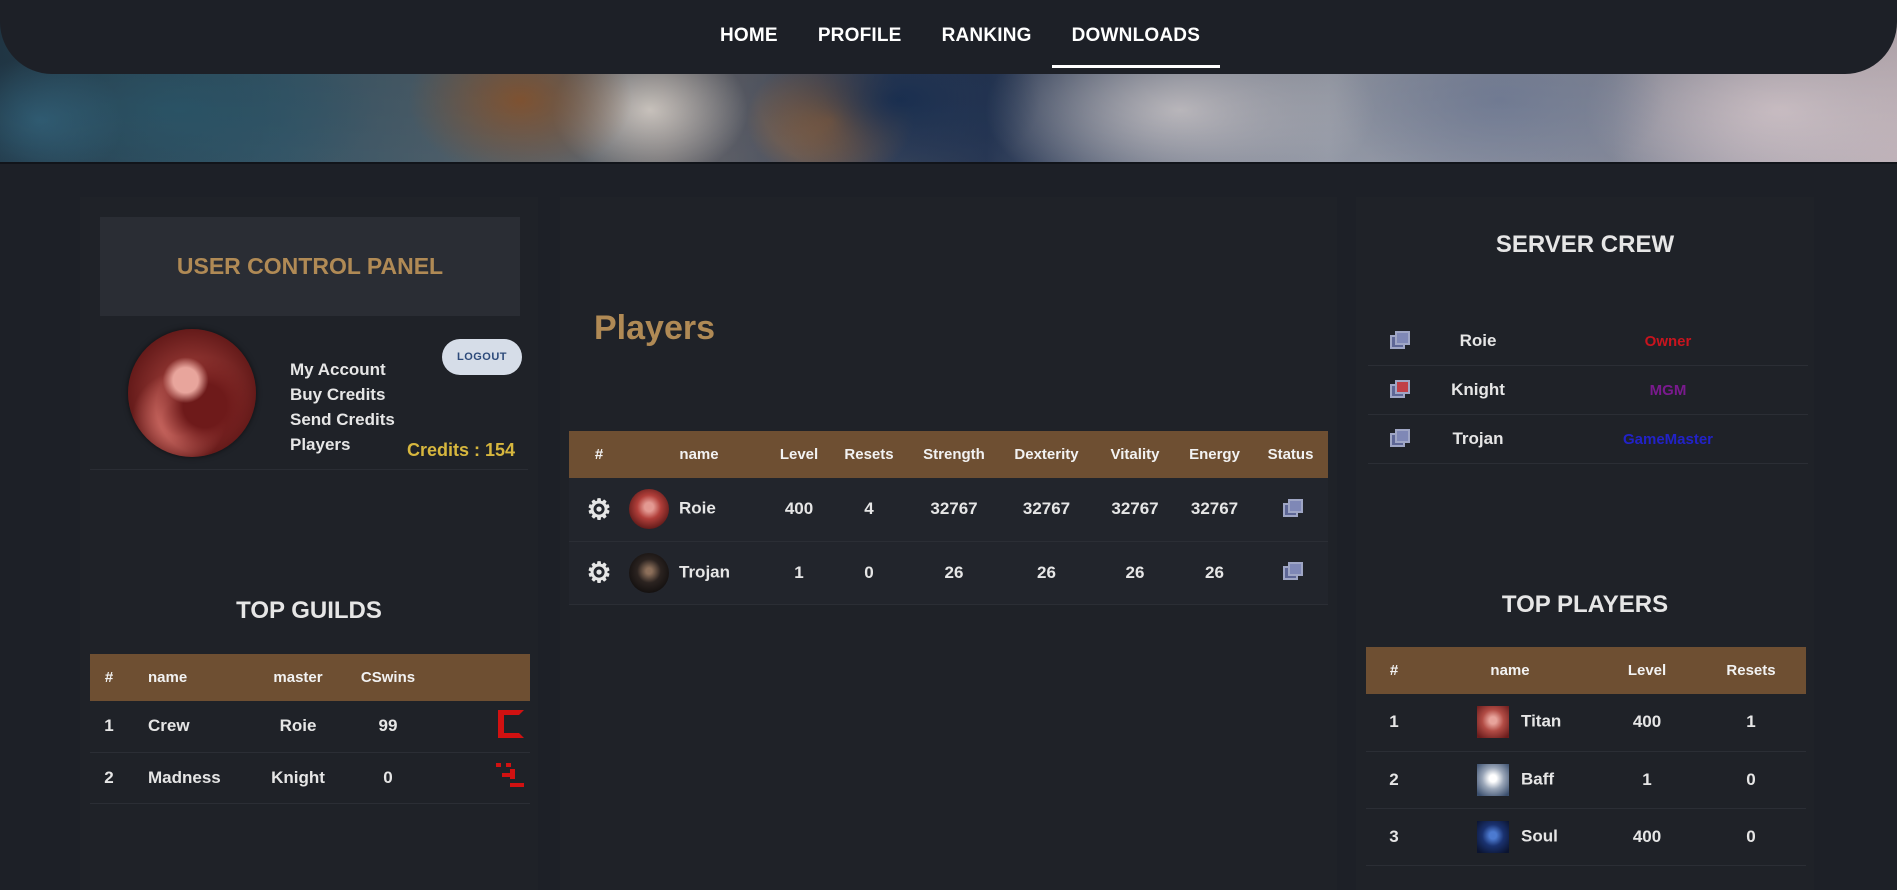 This screenshot has height=890, width=1897. Describe the element at coordinates (109, 778) in the screenshot. I see `guild-rank: 2` at that location.